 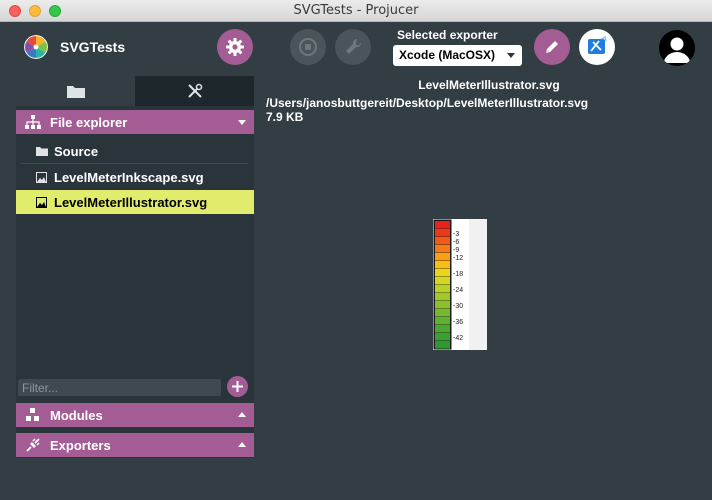 What do you see at coordinates (597, 44) in the screenshot?
I see `xcode-icon` at bounding box center [597, 44].